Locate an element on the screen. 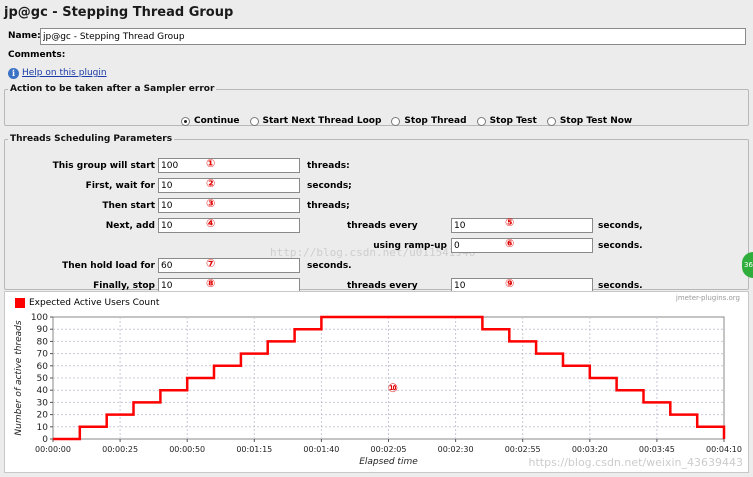 Image resolution: width=753 pixels, height=477 pixels. x-tick-label: 00:04:10 is located at coordinates (724, 449).